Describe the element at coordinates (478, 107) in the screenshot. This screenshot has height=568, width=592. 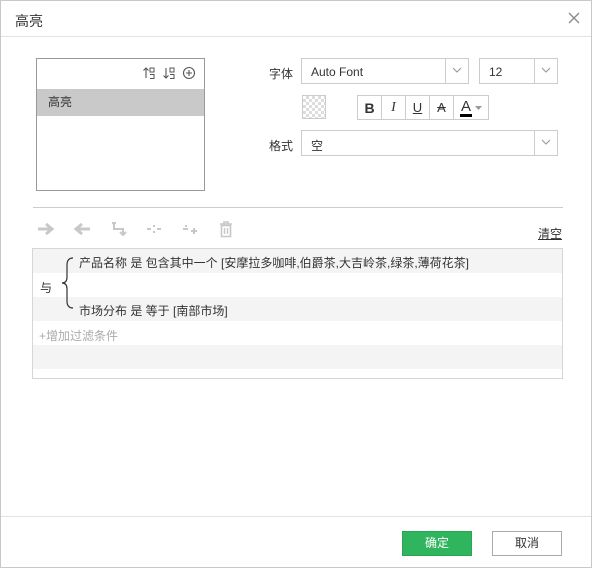
I see `caret-down-icon` at that location.